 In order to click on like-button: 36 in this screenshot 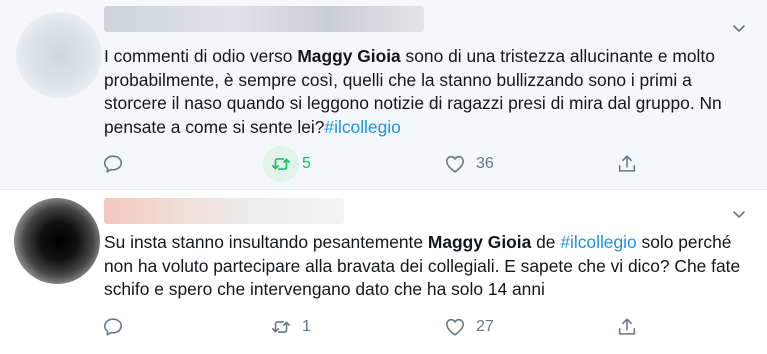, I will do `click(469, 164)`.